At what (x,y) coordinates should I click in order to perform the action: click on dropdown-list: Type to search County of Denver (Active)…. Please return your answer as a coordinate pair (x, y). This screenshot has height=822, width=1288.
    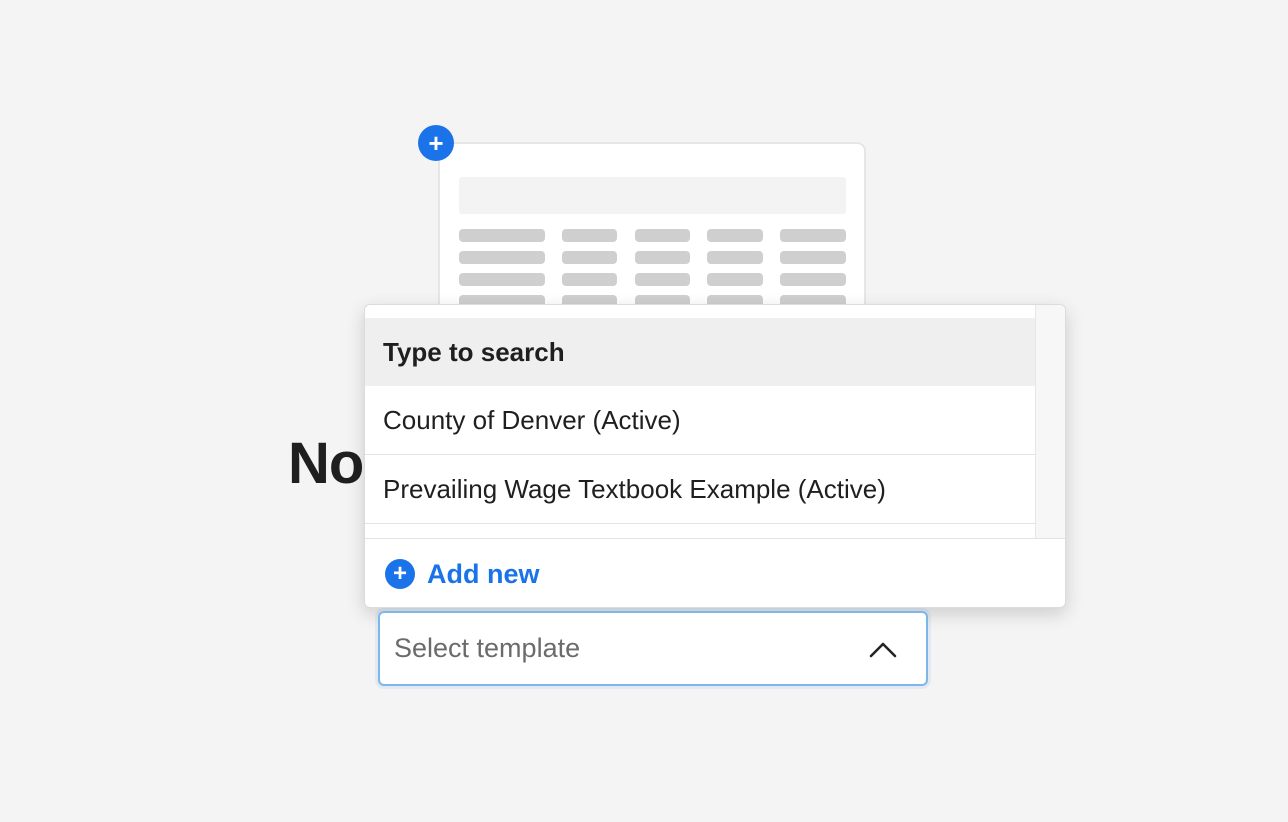
    Looking at the image, I should click on (700, 428).